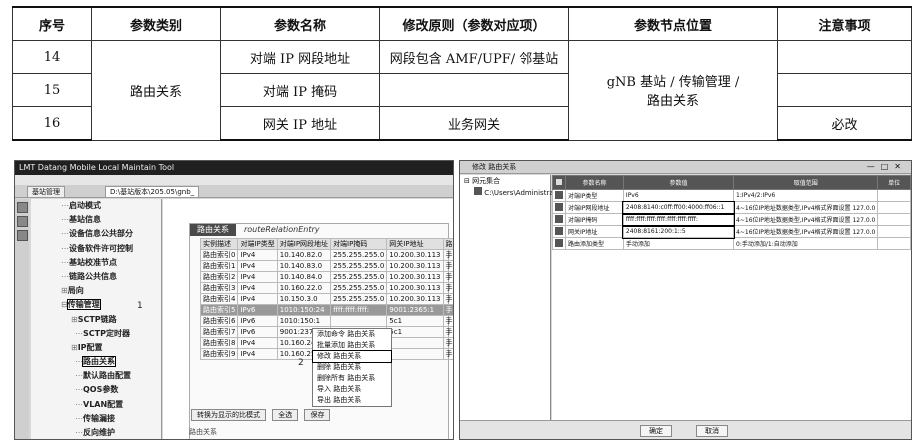 The width and height of the screenshot is (924, 443). I want to click on tree-item: ⋯VLAN配置, so click(96, 405).